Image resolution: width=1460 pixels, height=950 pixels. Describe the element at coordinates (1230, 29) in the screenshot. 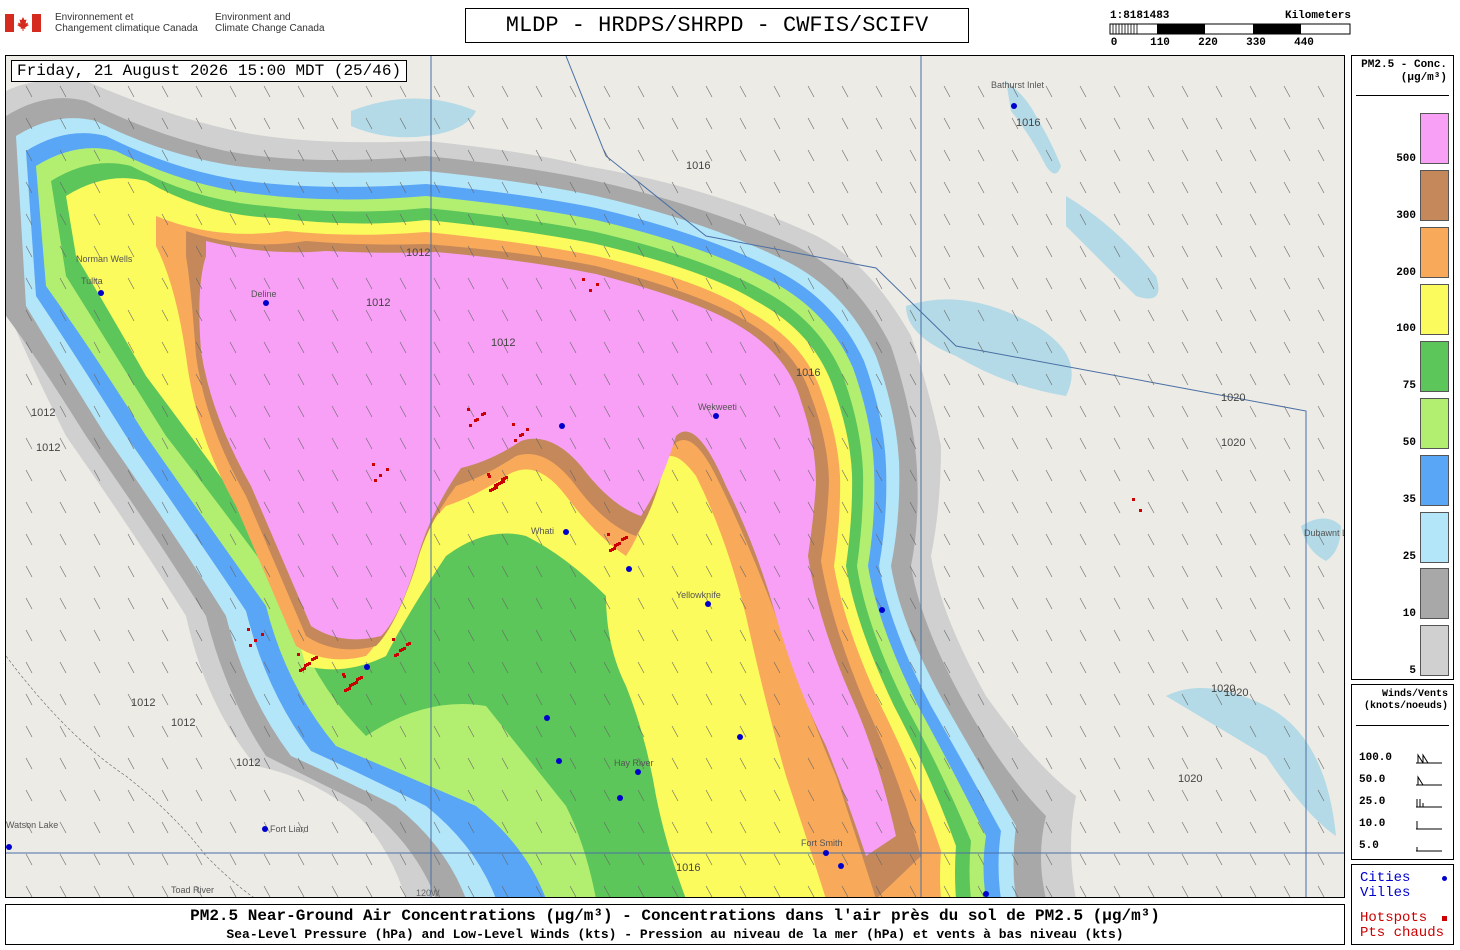

I see `scale-bar-graphic` at that location.